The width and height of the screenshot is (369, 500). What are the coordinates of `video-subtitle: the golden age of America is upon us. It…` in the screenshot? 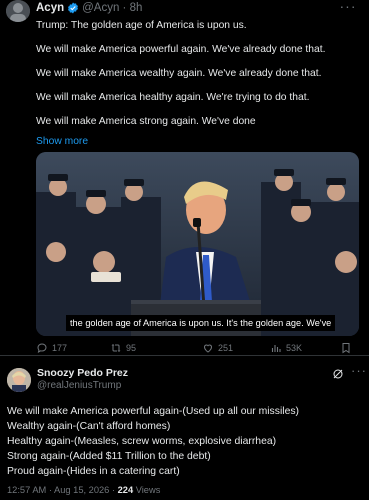 It's located at (201, 323).